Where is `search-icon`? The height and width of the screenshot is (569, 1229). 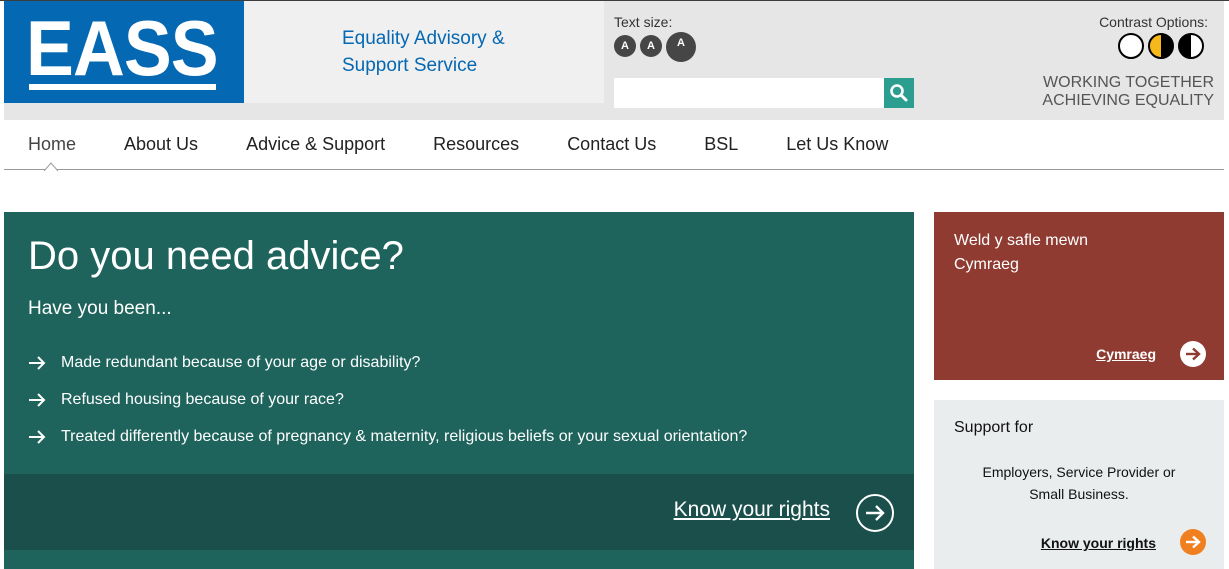 search-icon is located at coordinates (899, 93).